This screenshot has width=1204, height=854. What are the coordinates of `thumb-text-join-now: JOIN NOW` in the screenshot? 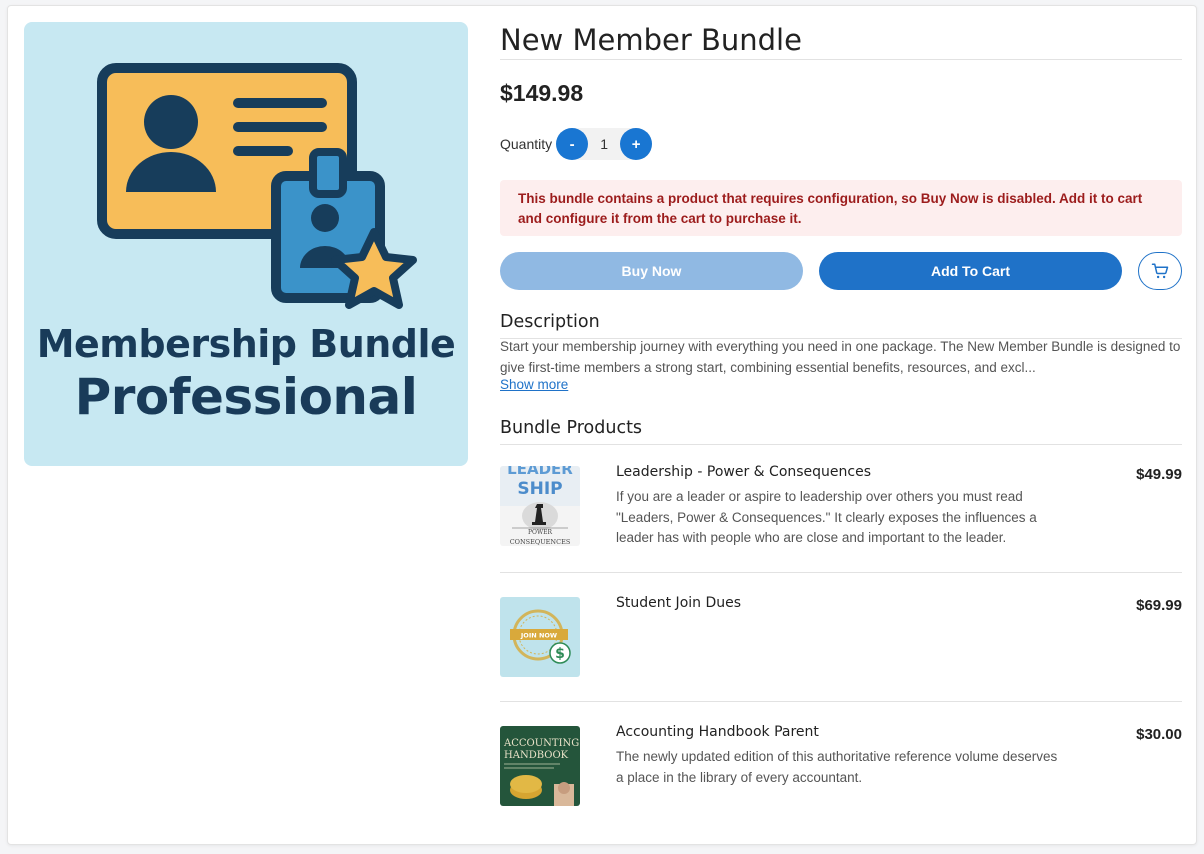 It's located at (538, 636).